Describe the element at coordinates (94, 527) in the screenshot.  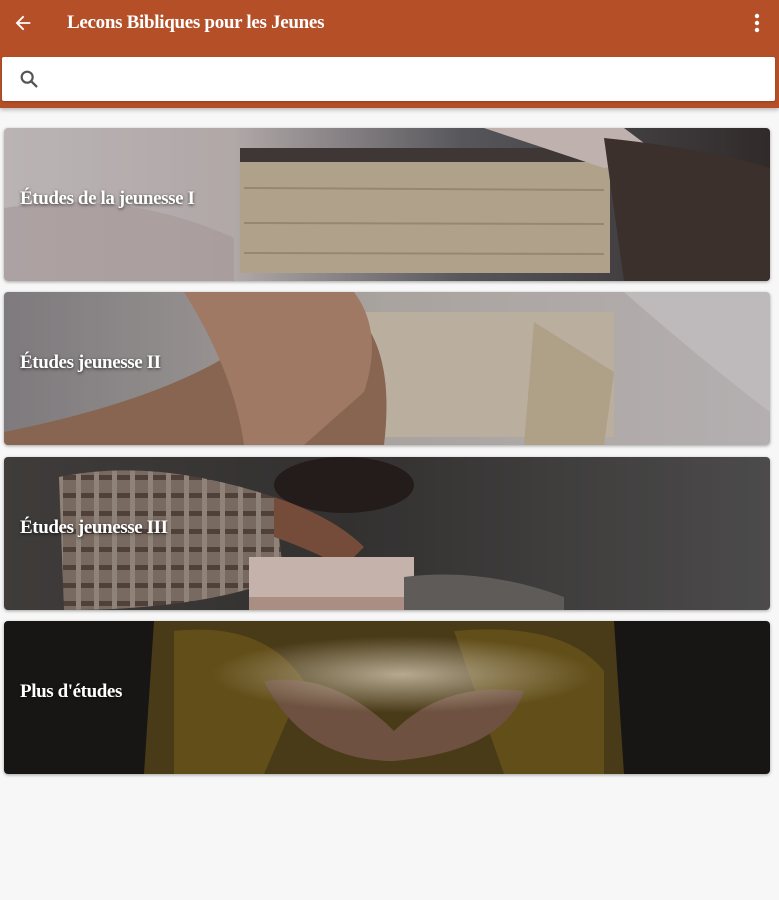
I see `card-label: Études jeunesse III` at that location.